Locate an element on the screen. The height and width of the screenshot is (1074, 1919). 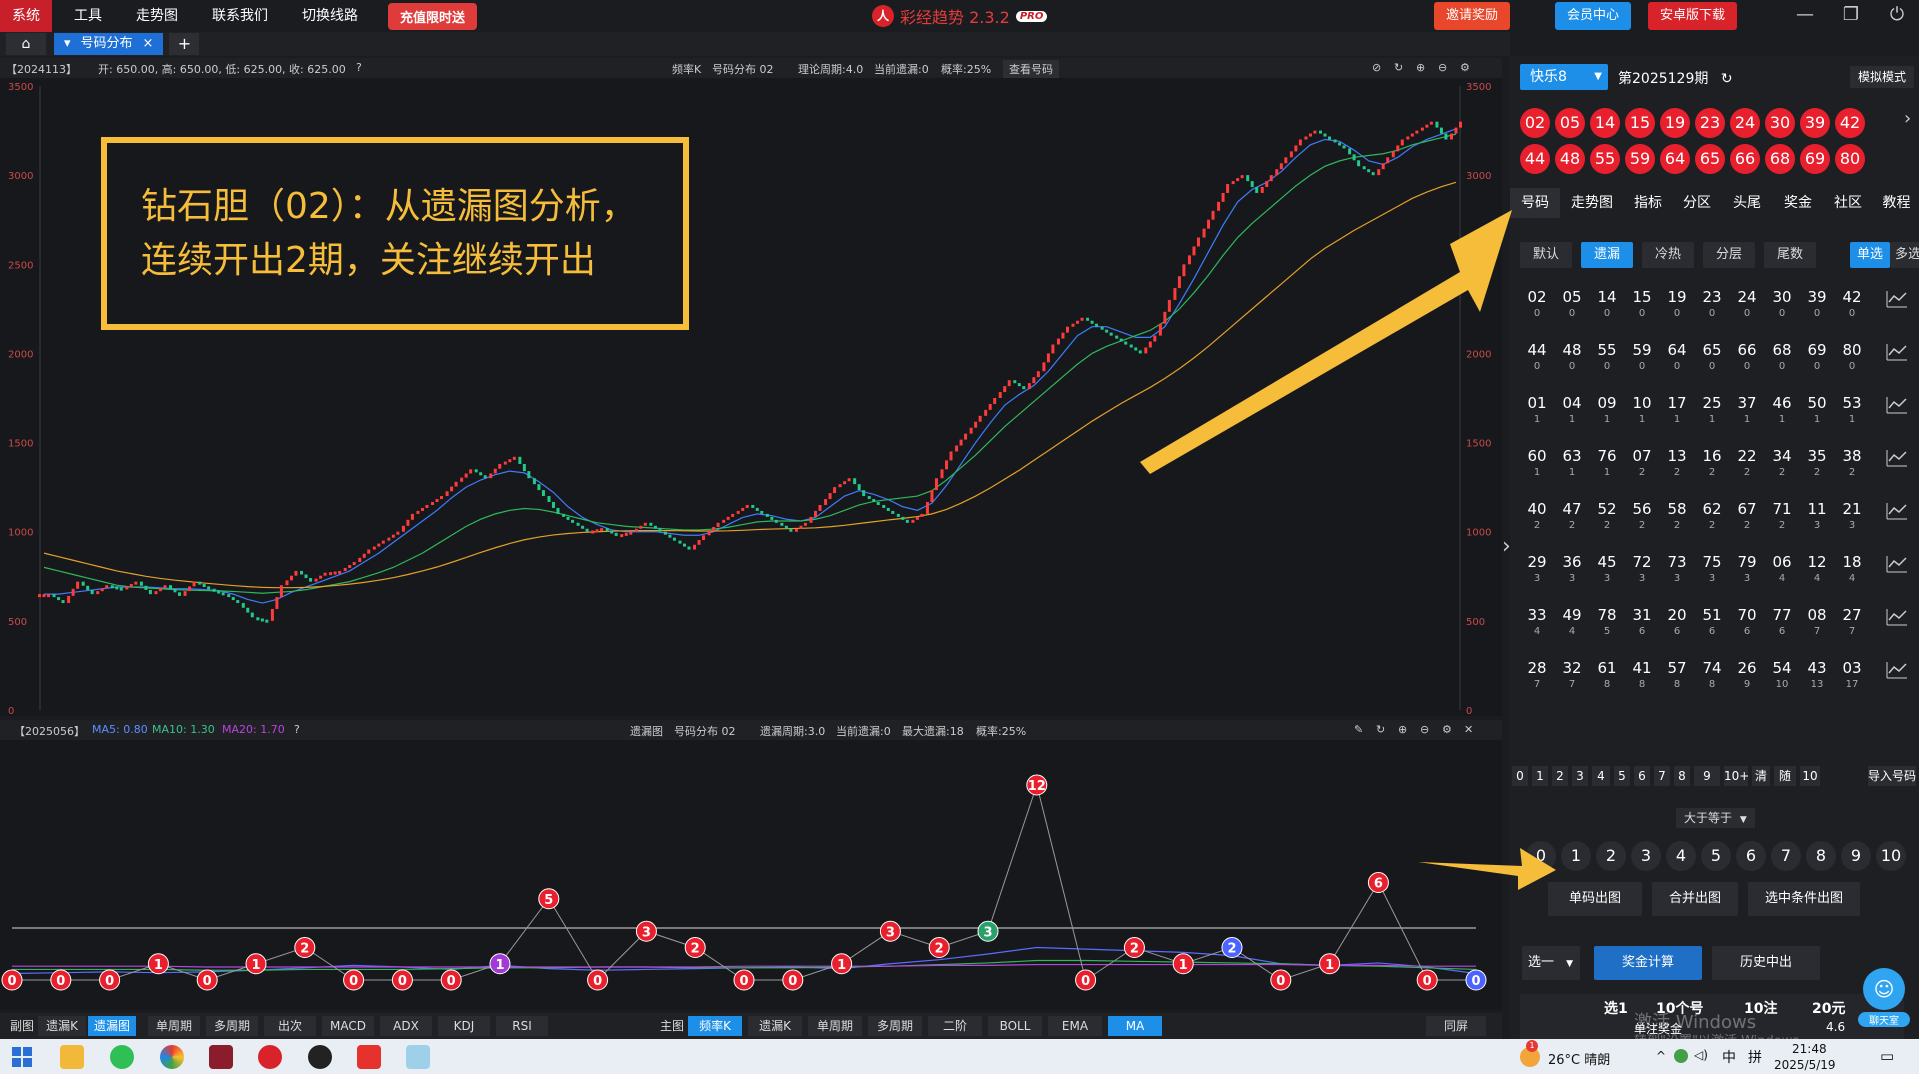
number-cell: 80 0 is located at coordinates (1852, 356).